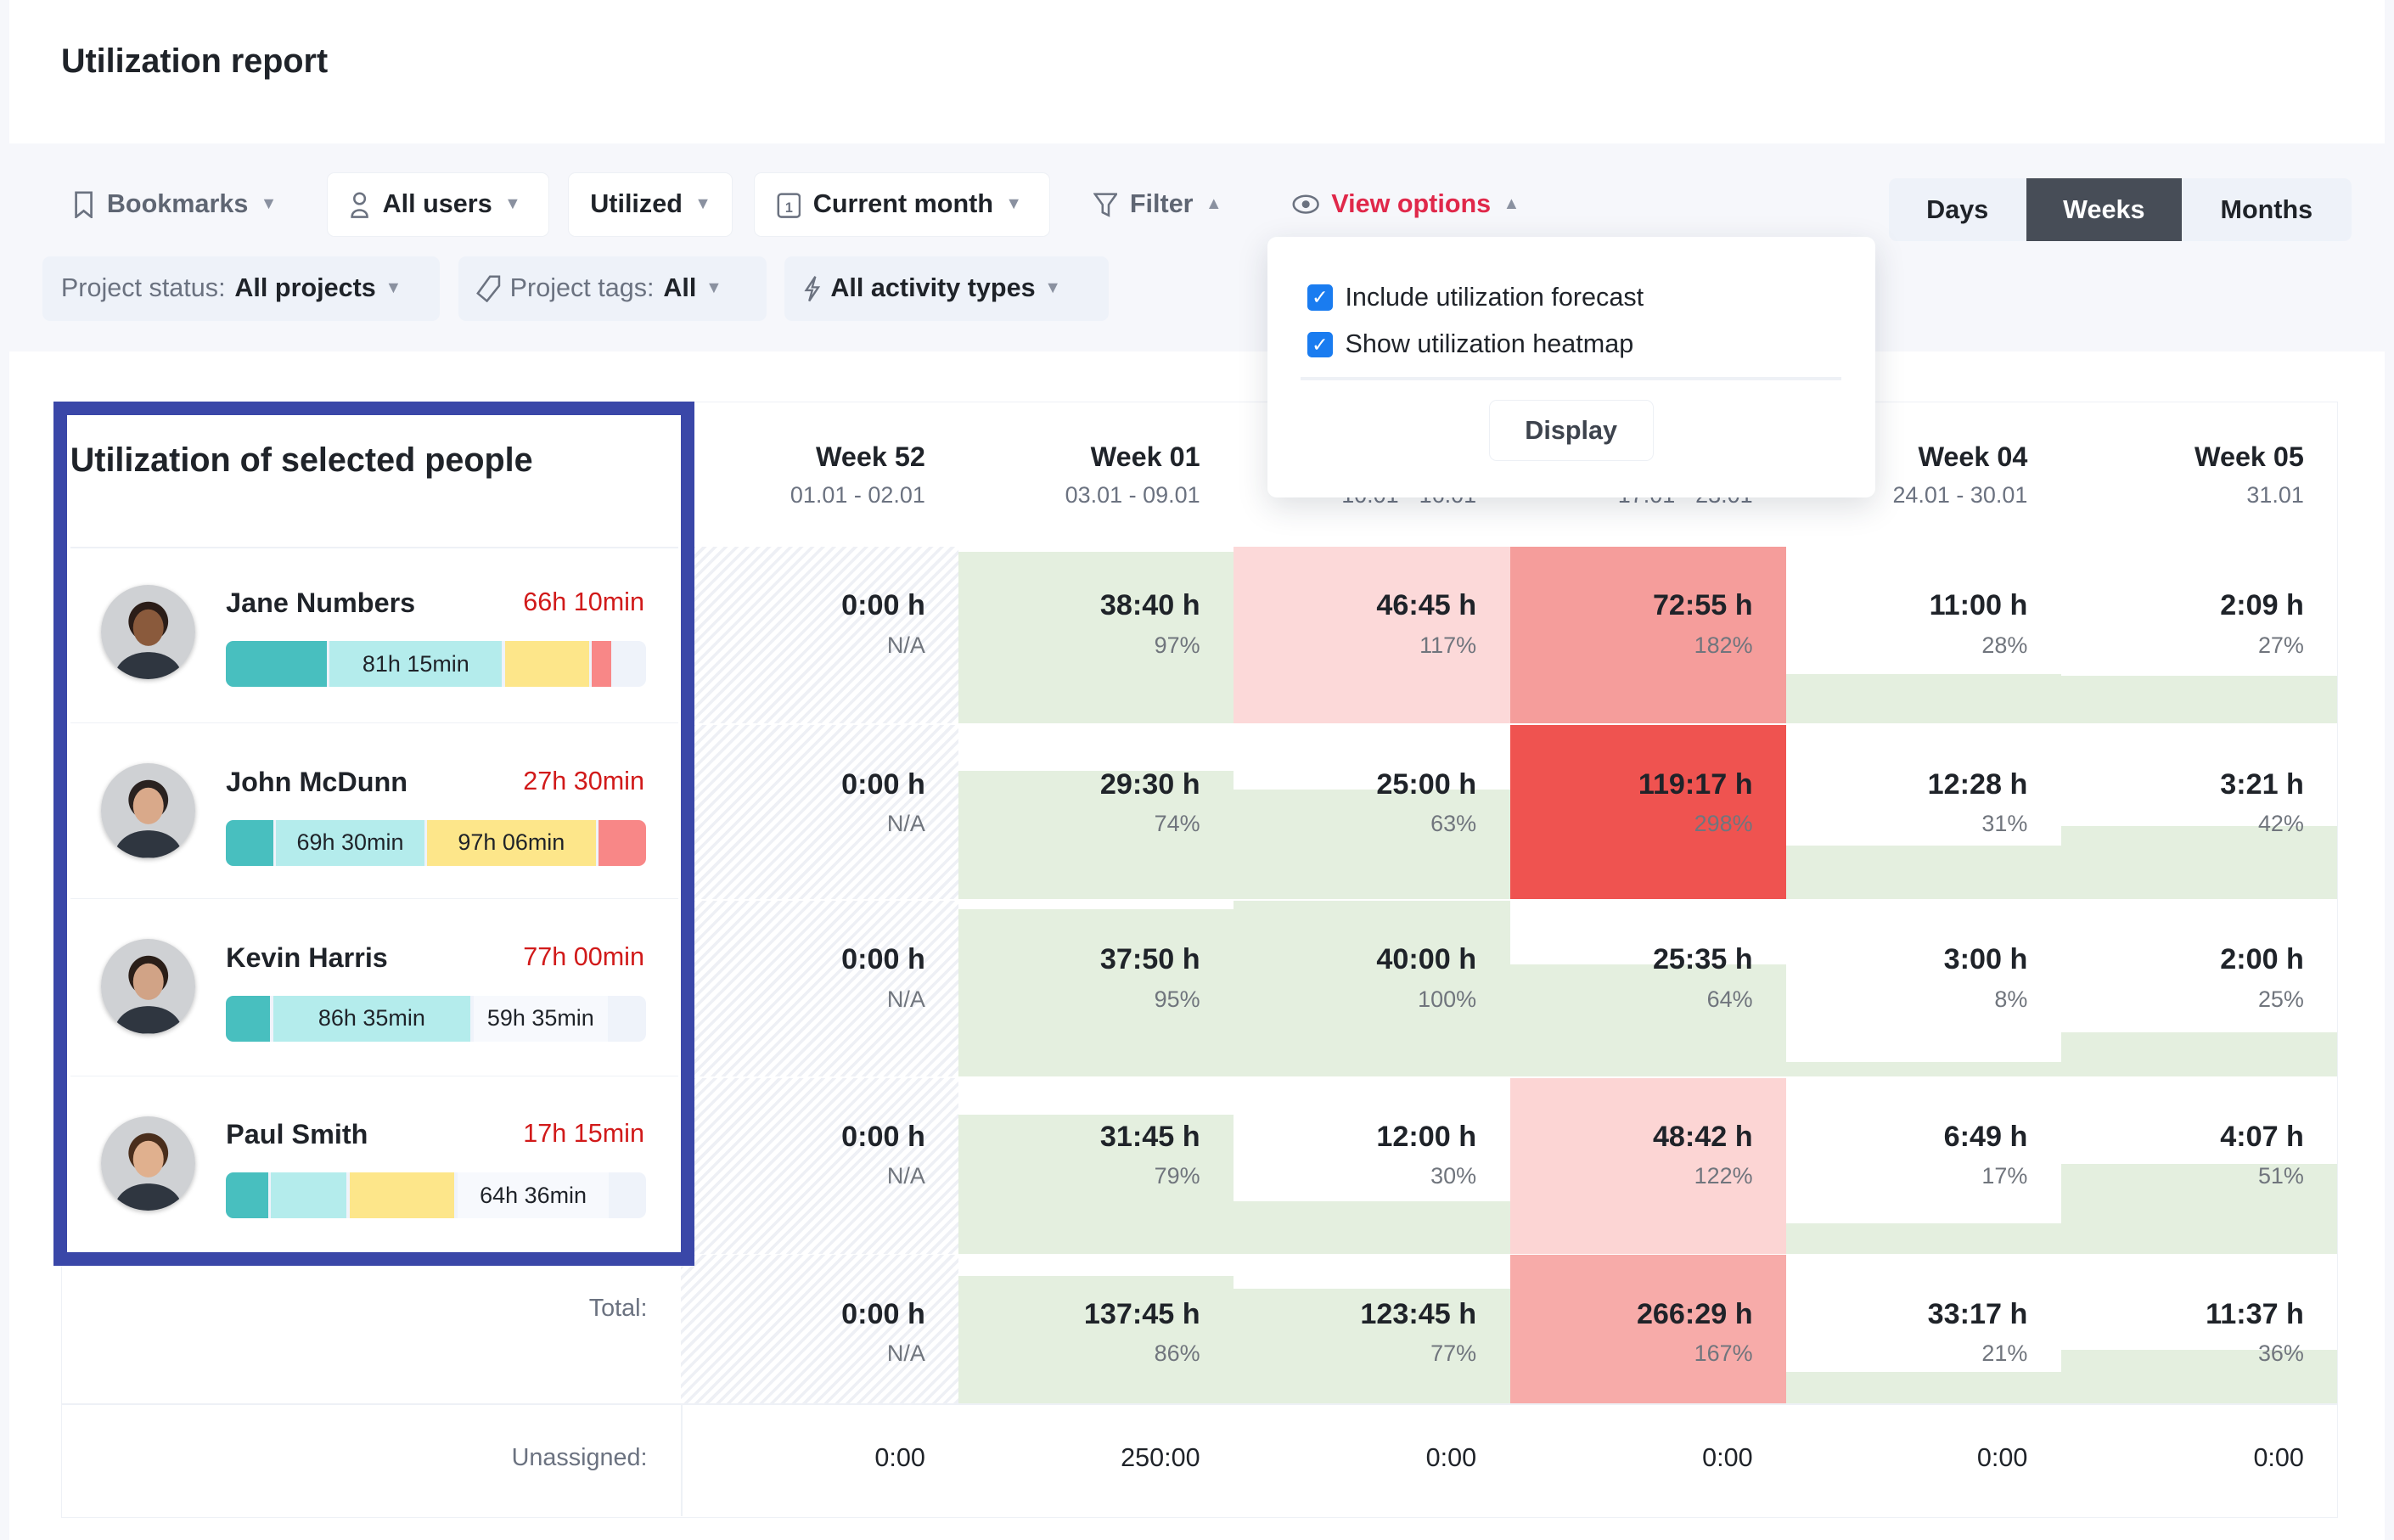 The image size is (2394, 1540). What do you see at coordinates (143, 288) in the screenshot?
I see `project-status-label: Project status:` at bounding box center [143, 288].